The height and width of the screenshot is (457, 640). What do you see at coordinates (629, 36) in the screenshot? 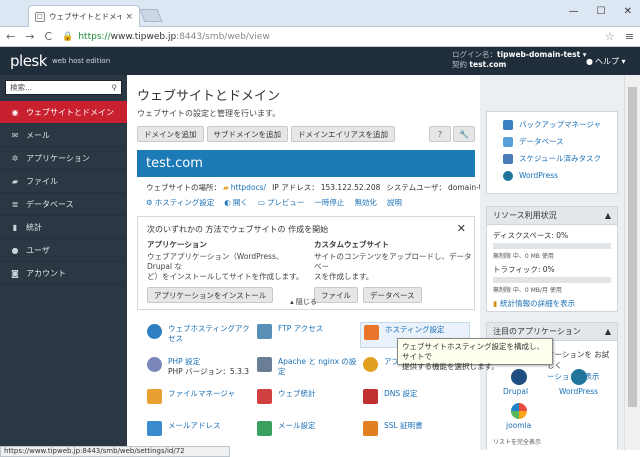
I see `browser-menu-icon: ≡` at bounding box center [629, 36].